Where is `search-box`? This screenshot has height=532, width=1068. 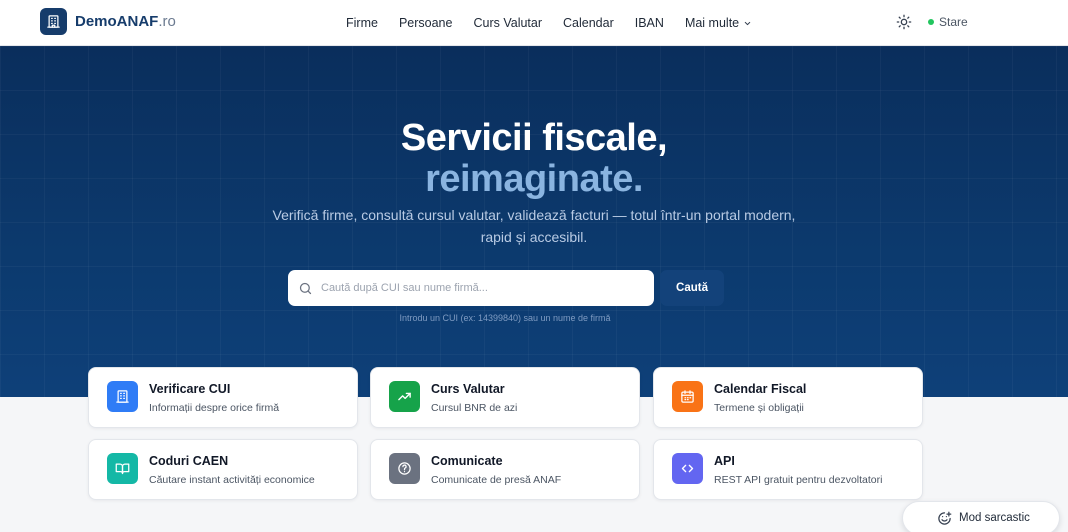
search-box is located at coordinates (471, 288).